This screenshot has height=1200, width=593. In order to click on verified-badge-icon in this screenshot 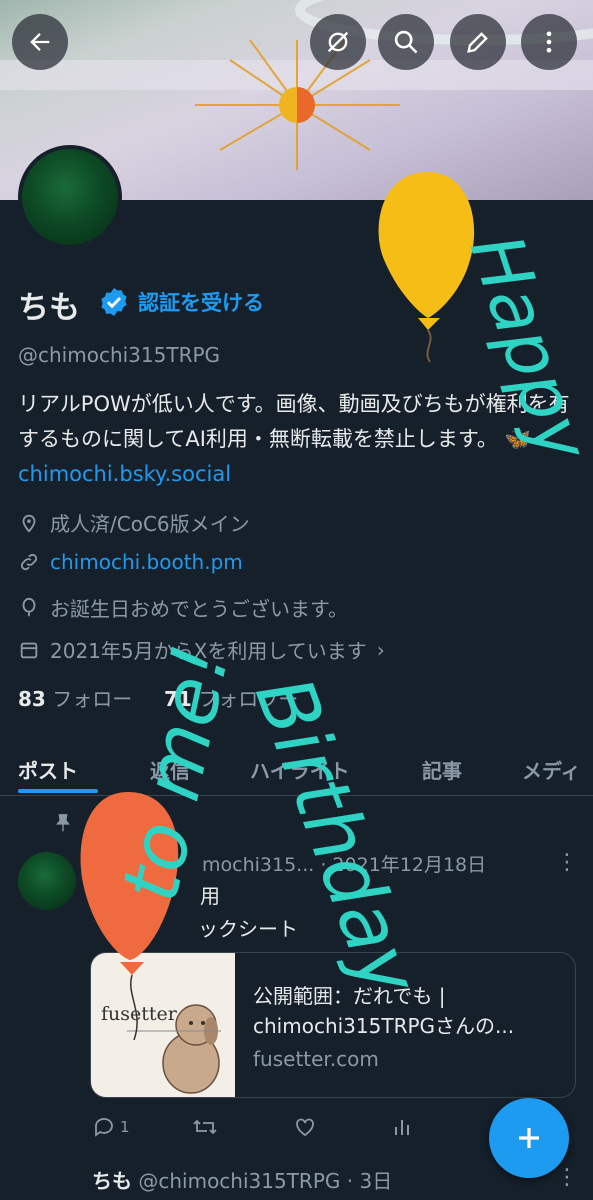, I will do `click(114, 302)`.